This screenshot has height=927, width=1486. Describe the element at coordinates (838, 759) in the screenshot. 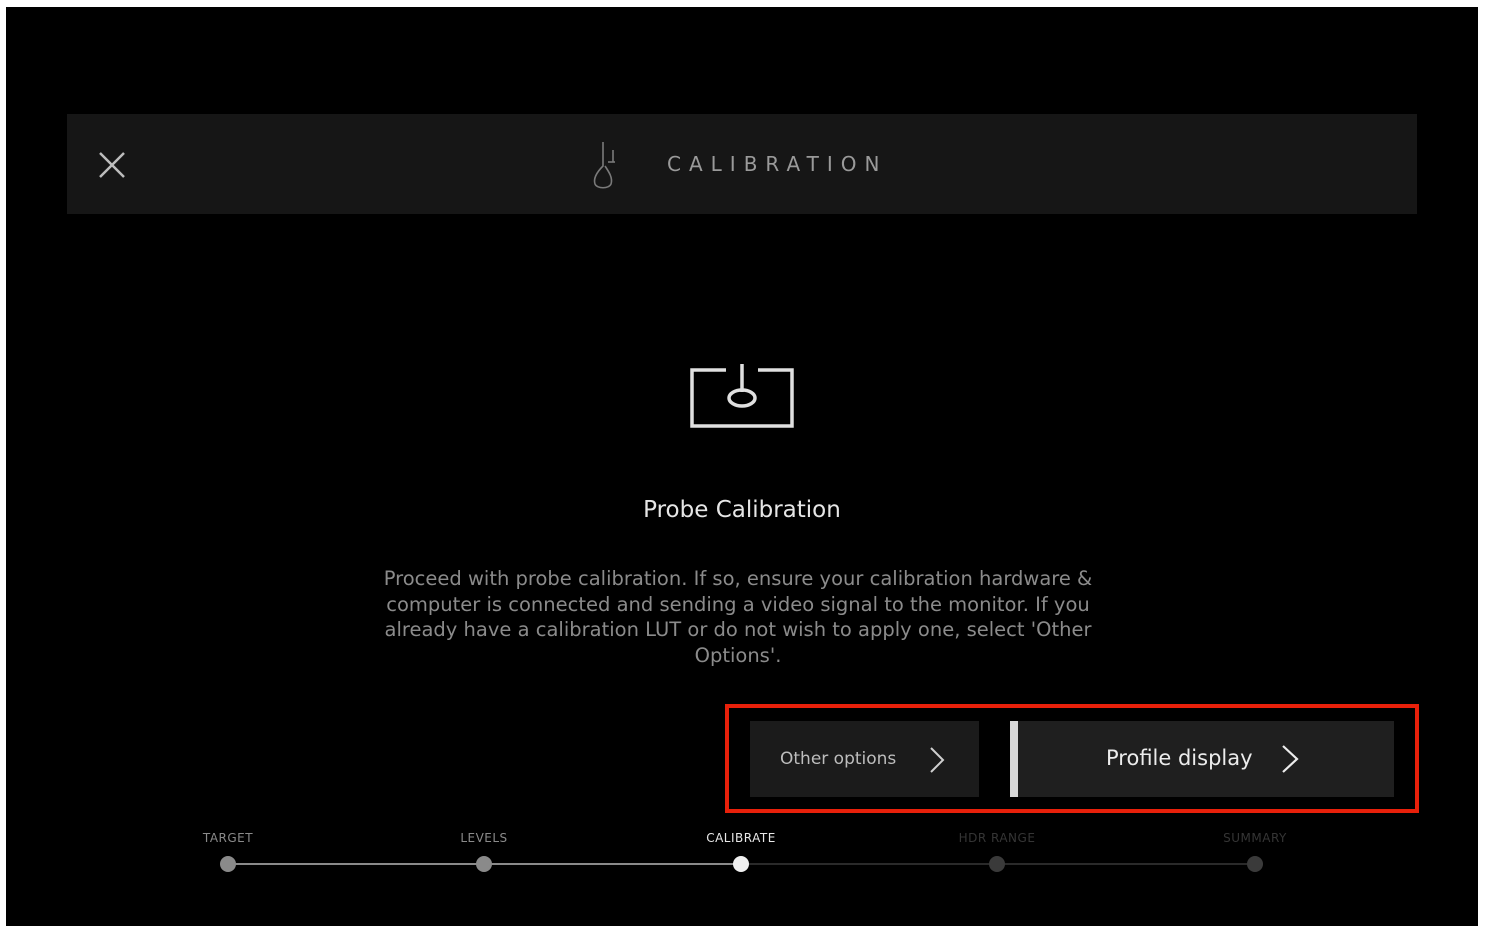

I see `other-options-label: Other options` at that location.